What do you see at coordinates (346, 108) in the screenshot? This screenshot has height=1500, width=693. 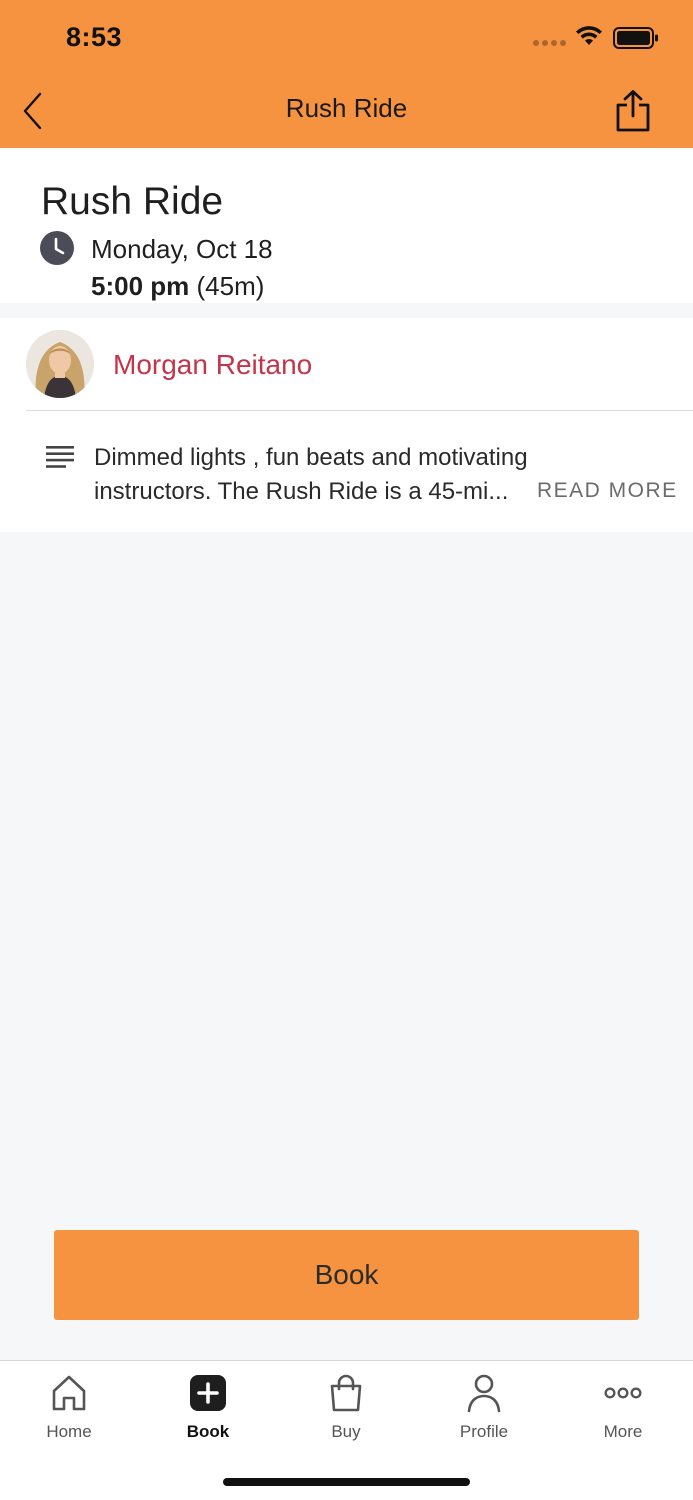 I see `nav-title: Rush Ride` at bounding box center [346, 108].